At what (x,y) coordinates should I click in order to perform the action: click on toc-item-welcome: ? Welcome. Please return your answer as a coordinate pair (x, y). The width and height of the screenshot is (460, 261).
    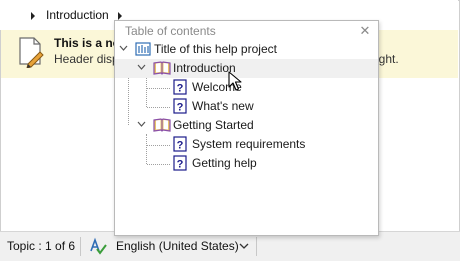
    Looking at the image, I should click on (246, 87).